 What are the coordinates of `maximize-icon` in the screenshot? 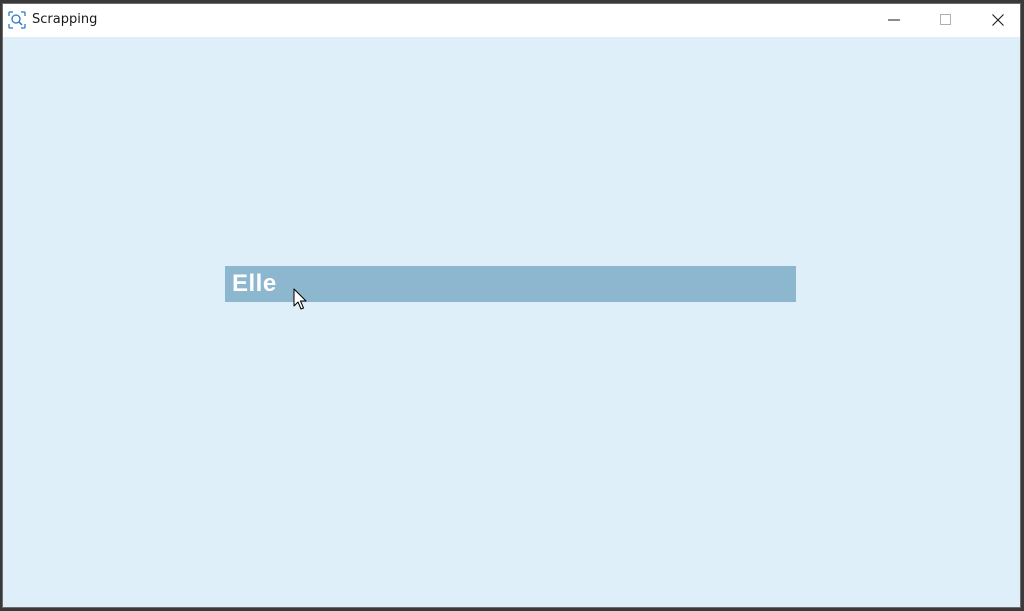 It's located at (946, 20).